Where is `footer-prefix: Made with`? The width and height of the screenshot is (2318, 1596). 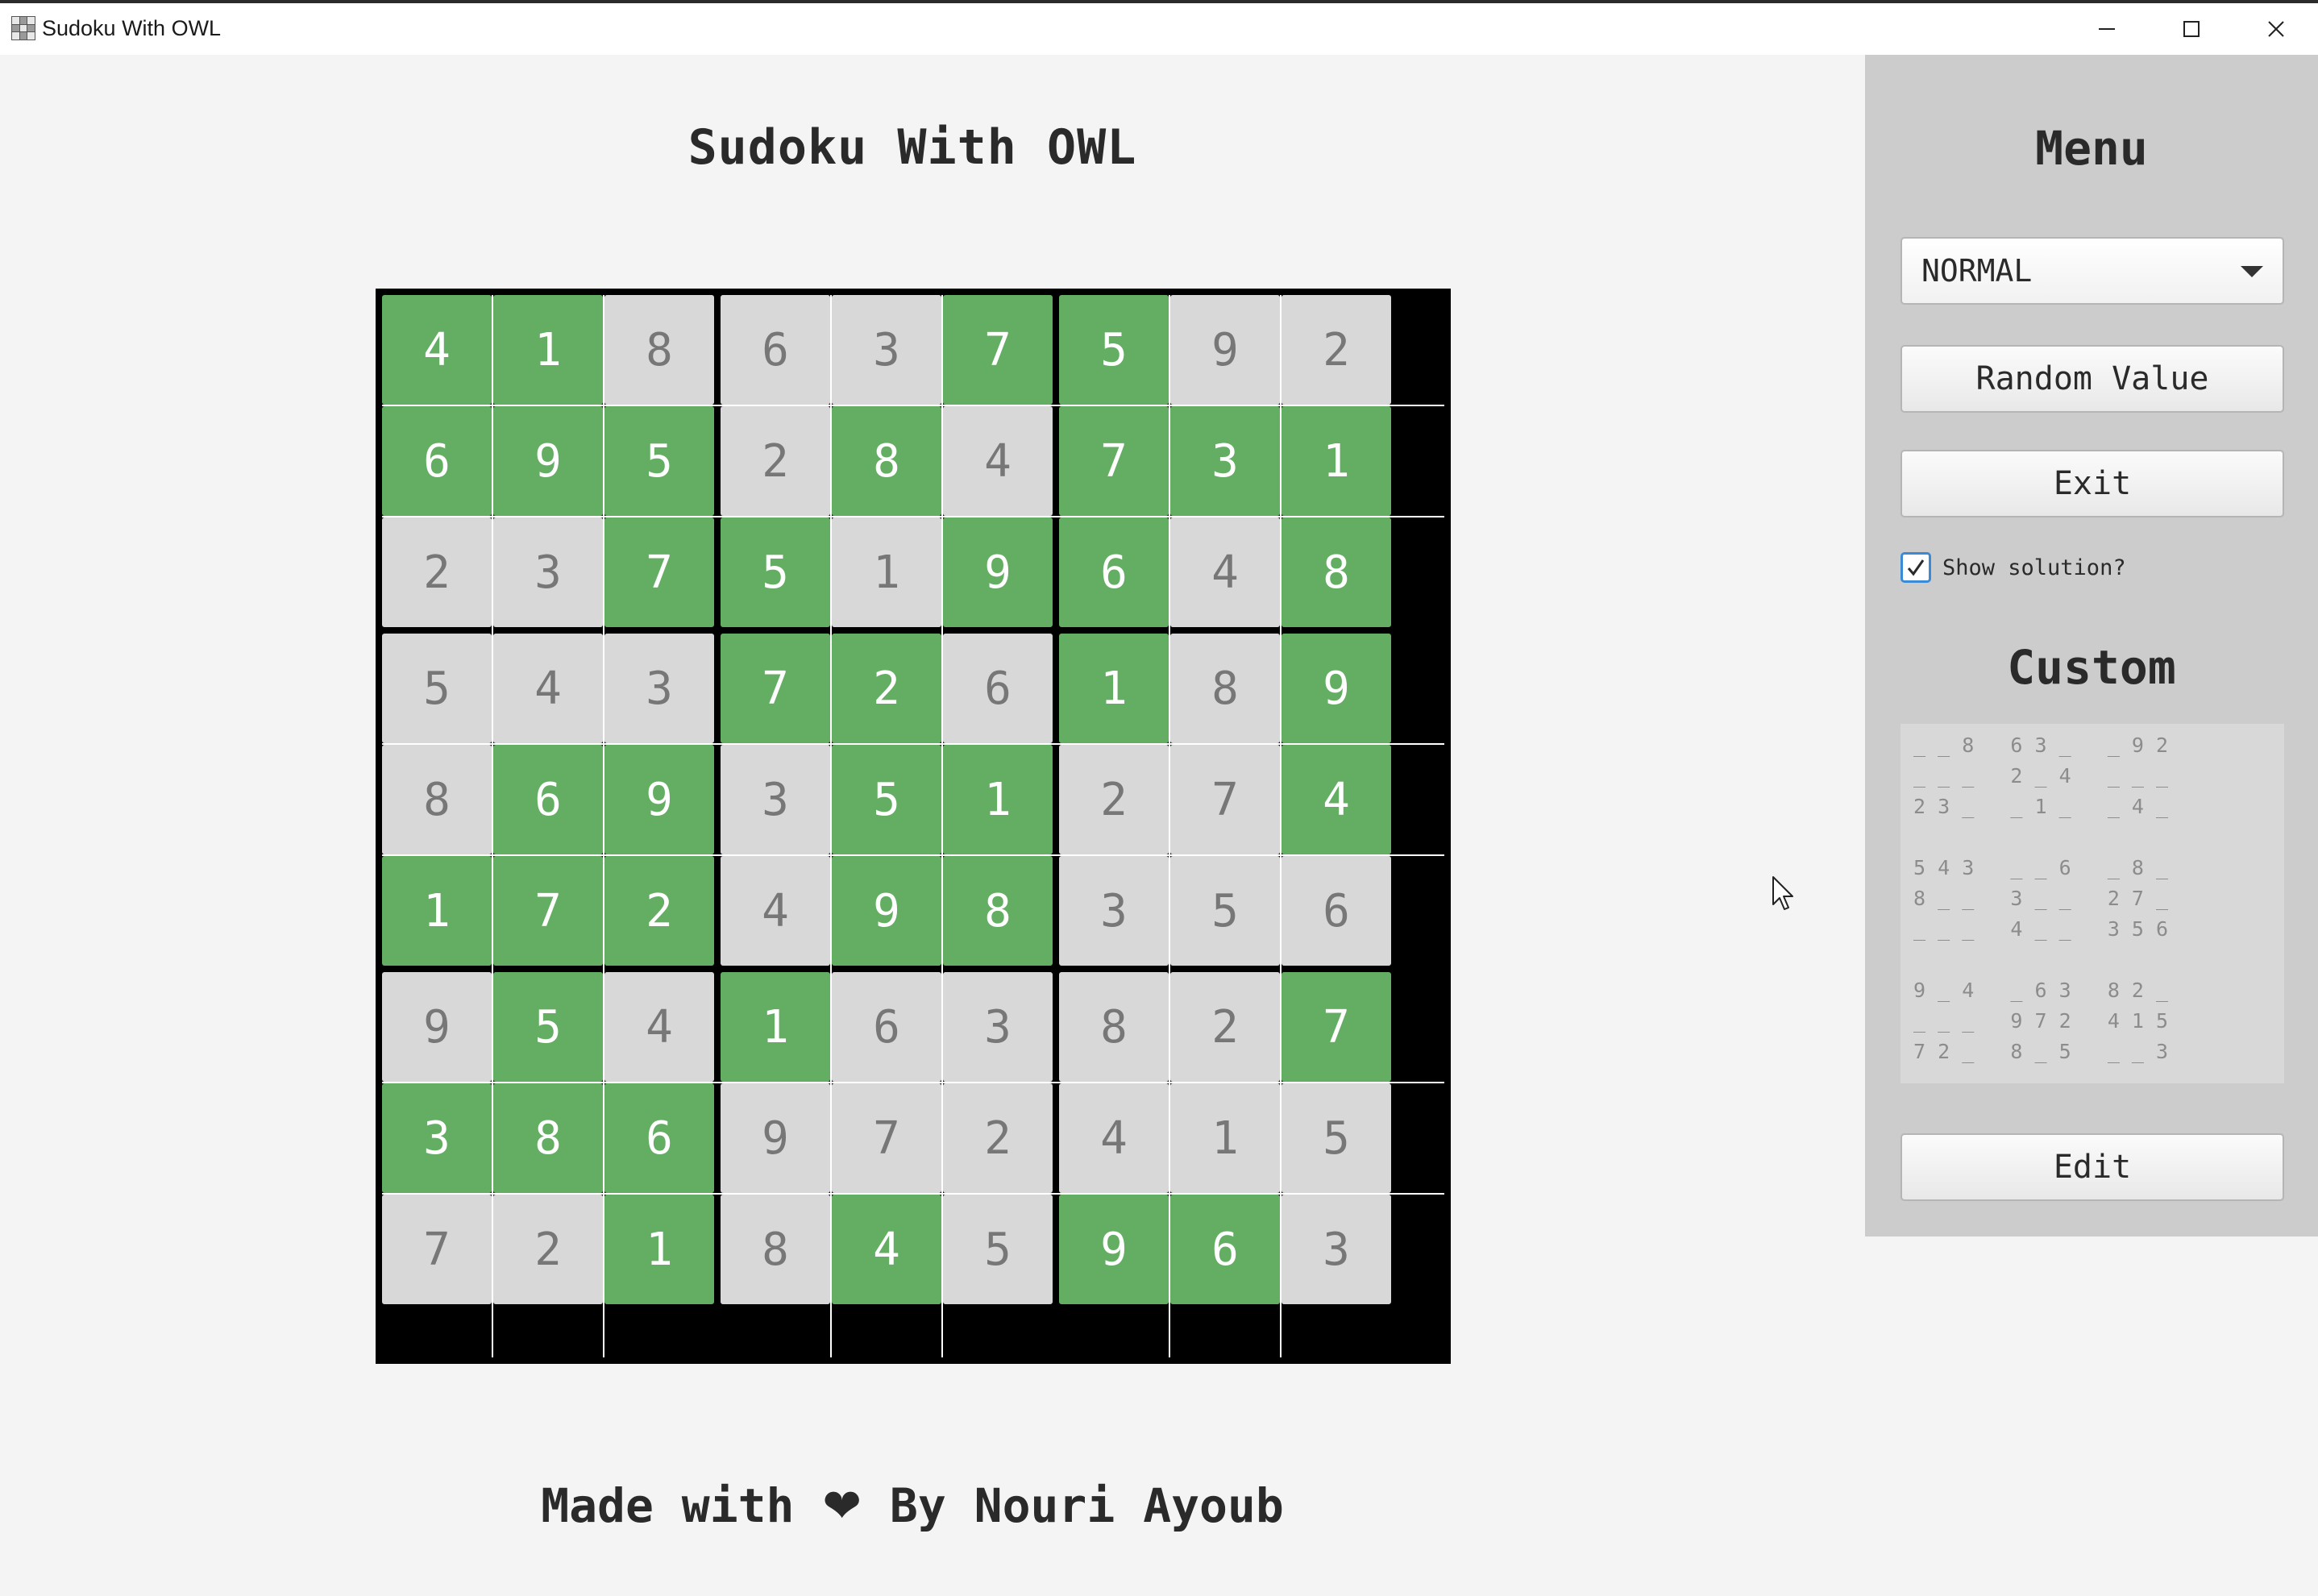
footer-prefix: Made with is located at coordinates (668, 1505).